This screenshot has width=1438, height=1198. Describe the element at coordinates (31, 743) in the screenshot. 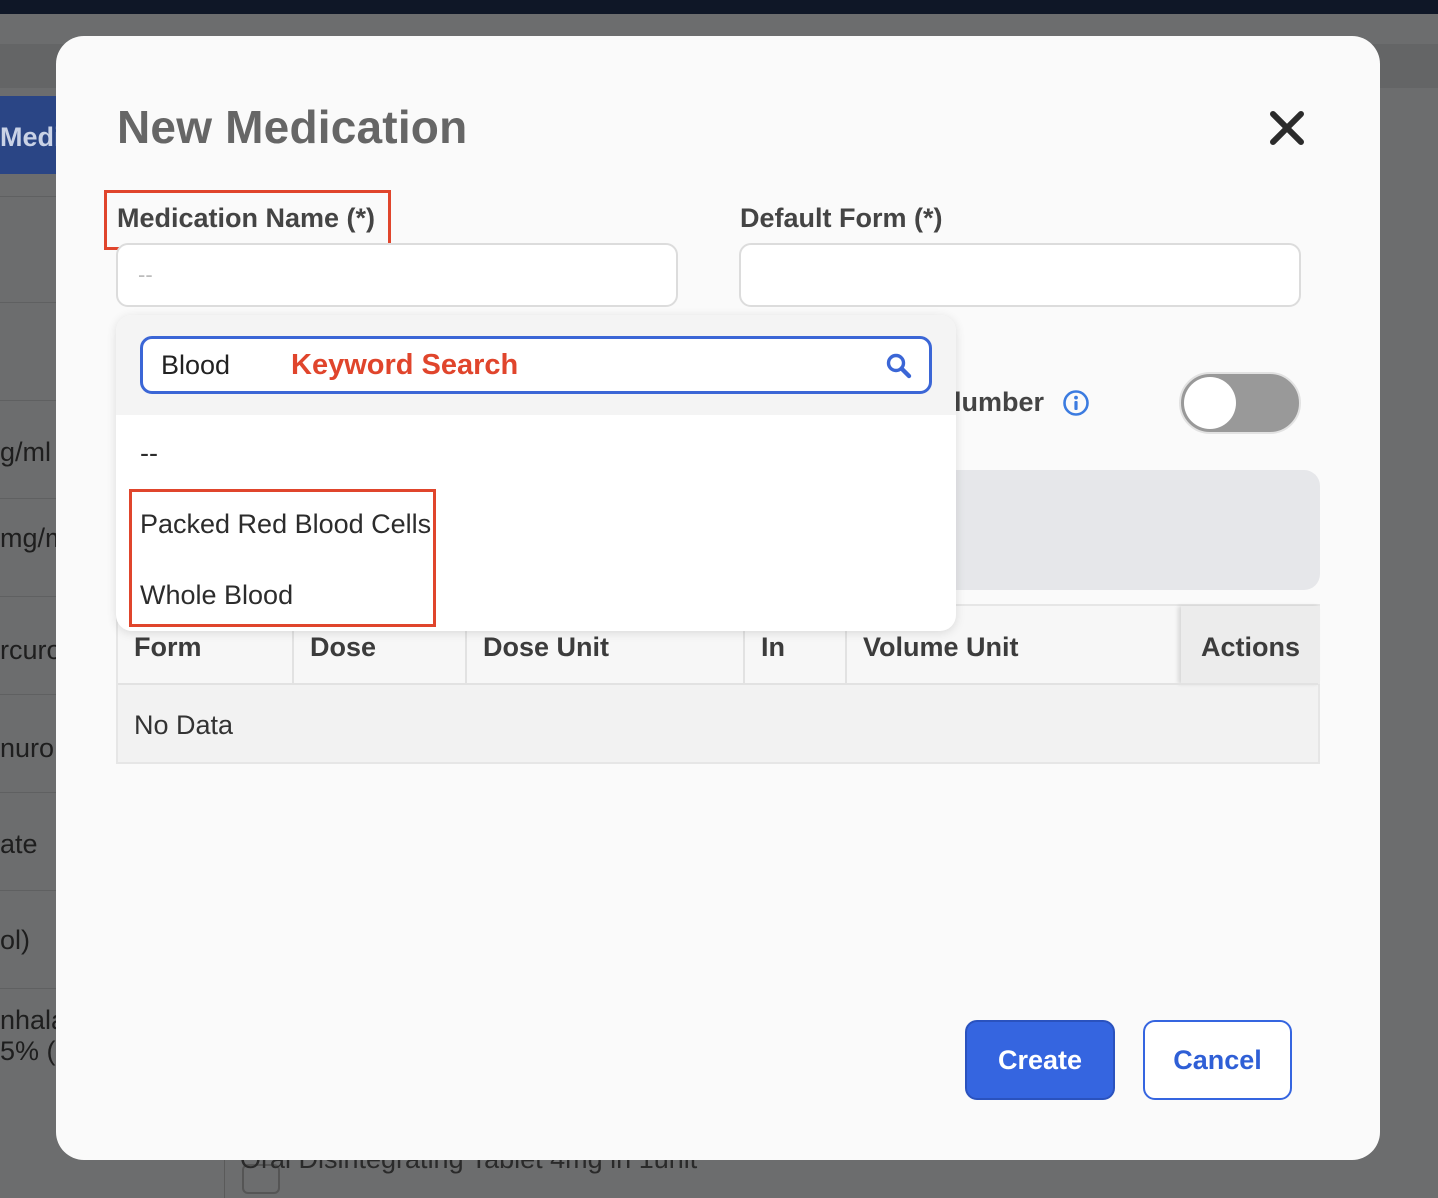

I see `background-row: nuro` at that location.